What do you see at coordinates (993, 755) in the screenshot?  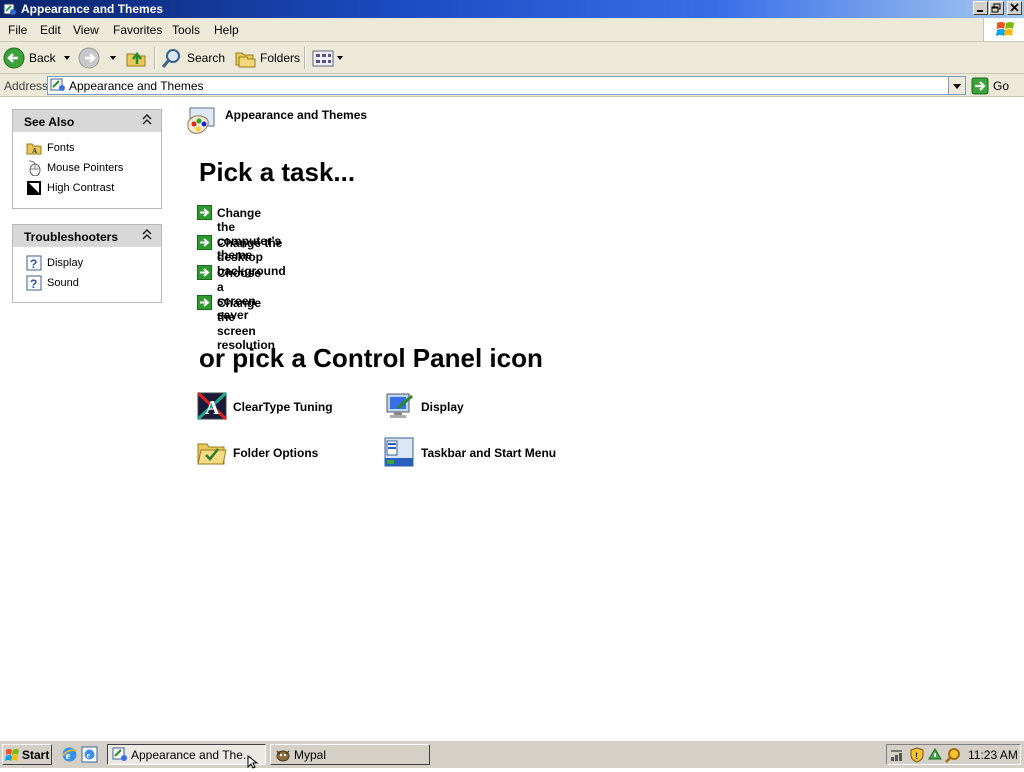 I see `clock: 11:23 AM` at bounding box center [993, 755].